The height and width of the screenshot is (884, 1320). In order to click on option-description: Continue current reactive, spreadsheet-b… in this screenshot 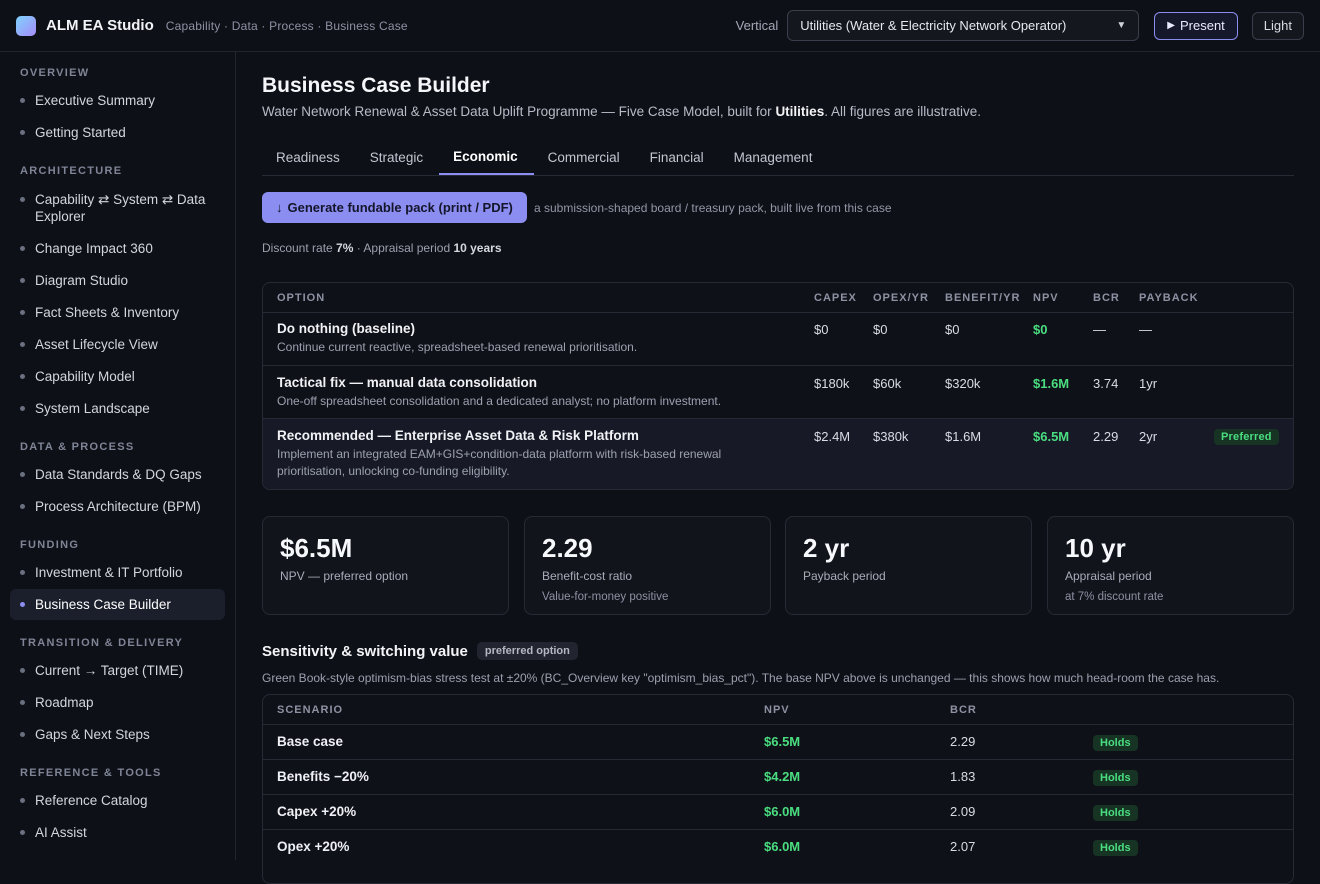, I will do `click(457, 347)`.